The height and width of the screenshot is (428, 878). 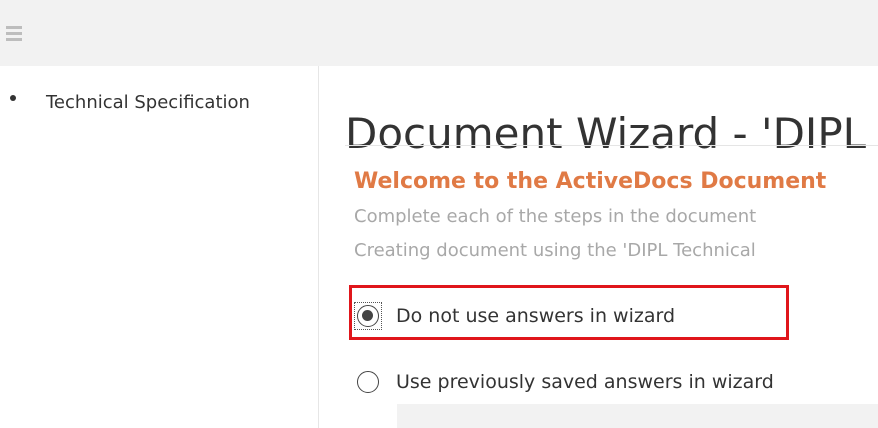 What do you see at coordinates (148, 102) in the screenshot?
I see `sidebar-item-label: Technical Specification` at bounding box center [148, 102].